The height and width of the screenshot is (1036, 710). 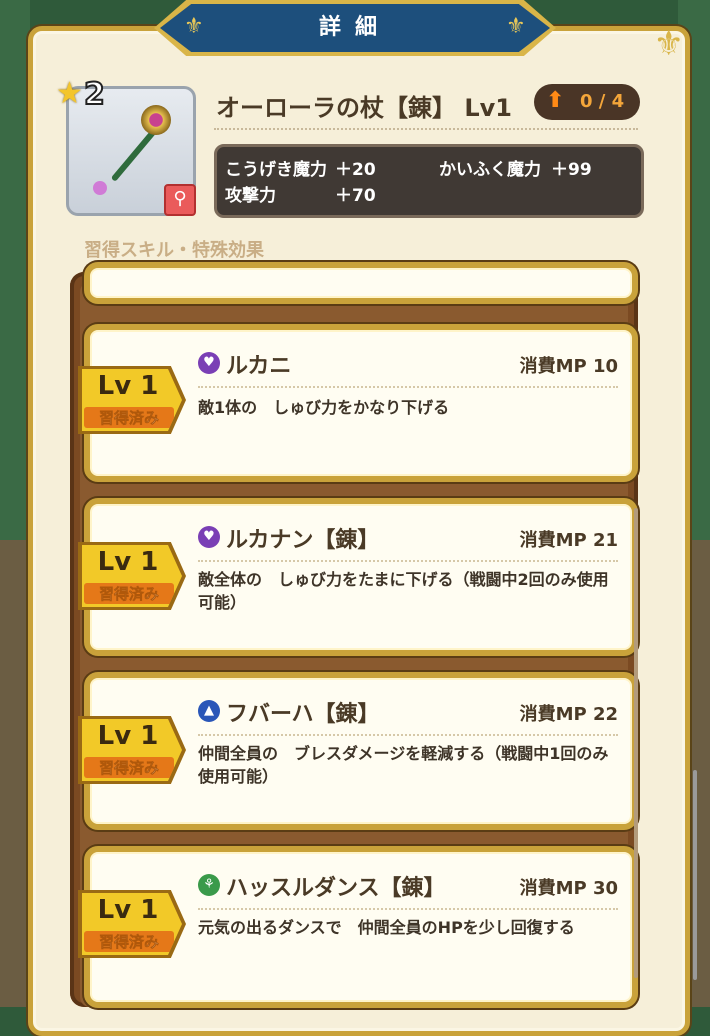 I want to click on section-label: 習得スキル・特殊効果, so click(x=174, y=250).